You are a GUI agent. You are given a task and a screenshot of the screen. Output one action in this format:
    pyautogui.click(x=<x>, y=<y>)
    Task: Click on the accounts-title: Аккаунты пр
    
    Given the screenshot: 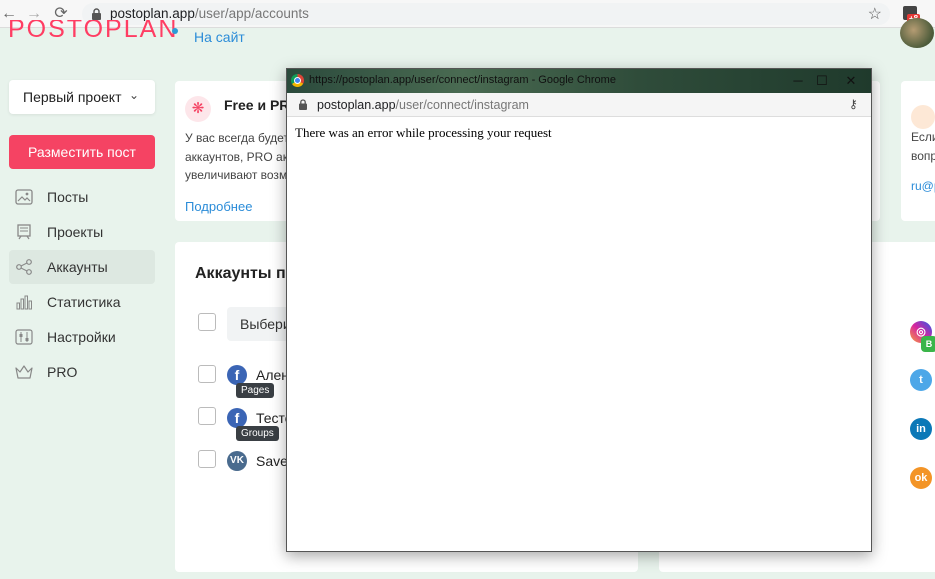 What is the action you would take?
    pyautogui.click(x=245, y=273)
    